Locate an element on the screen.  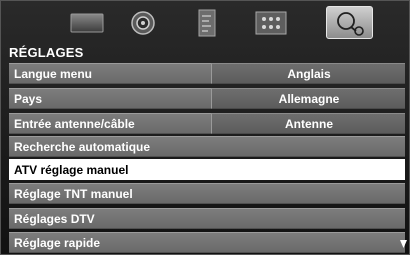
setup-icon is located at coordinates (350, 23).